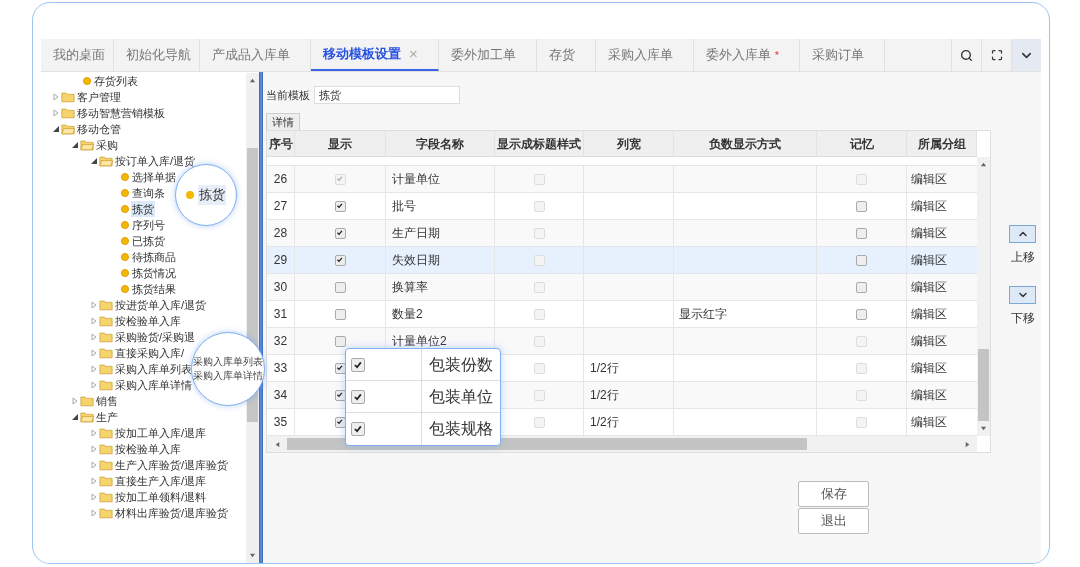 This screenshot has height=567, width=1080. What do you see at coordinates (833, 521) in the screenshot?
I see `action-button: 退出` at bounding box center [833, 521].